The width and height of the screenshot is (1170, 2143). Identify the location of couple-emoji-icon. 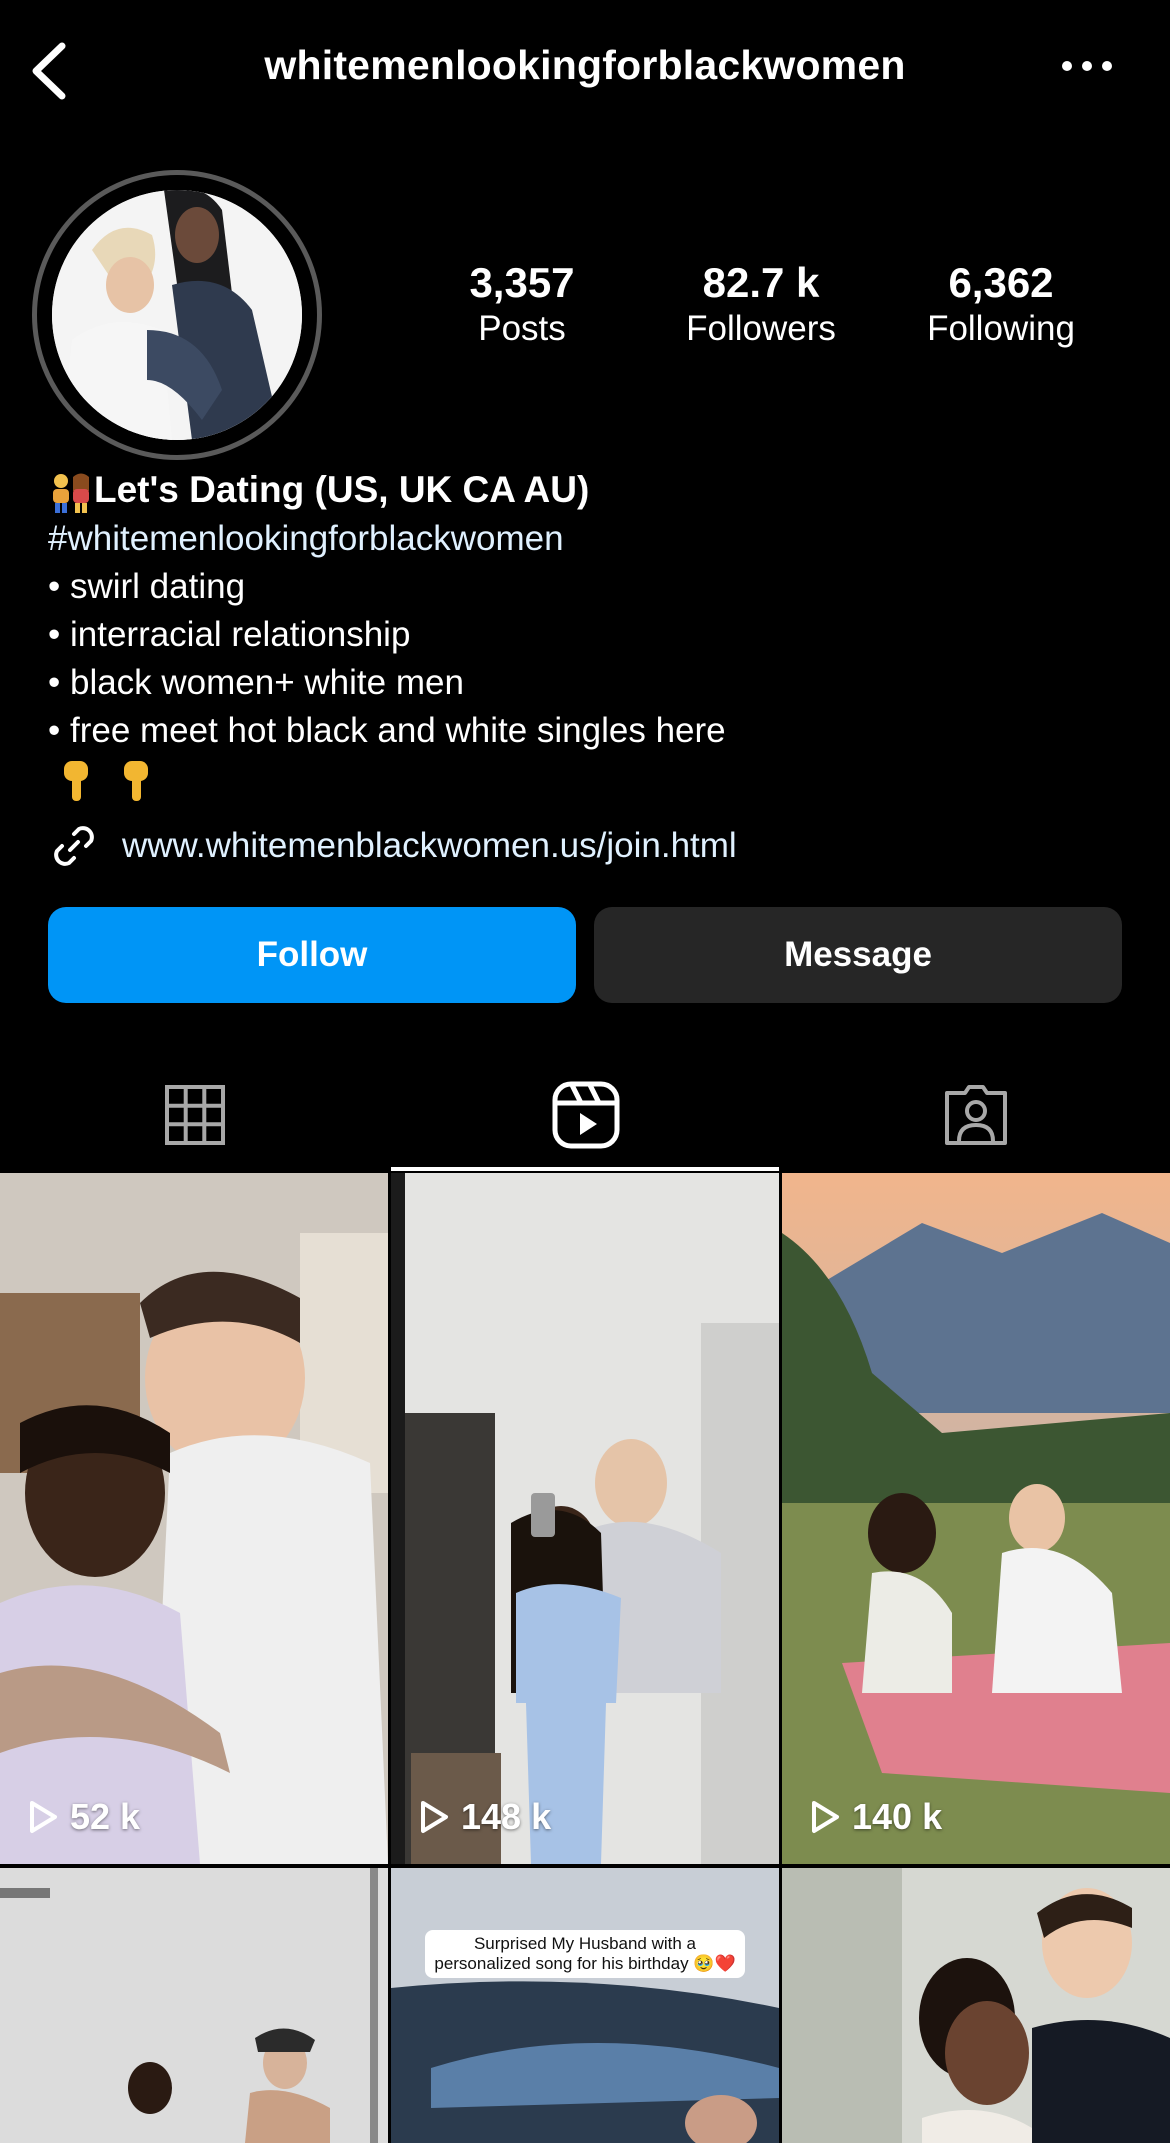
(71, 493).